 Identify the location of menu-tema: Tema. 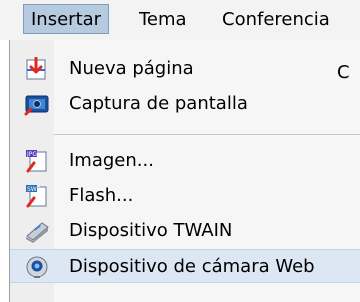
(163, 20).